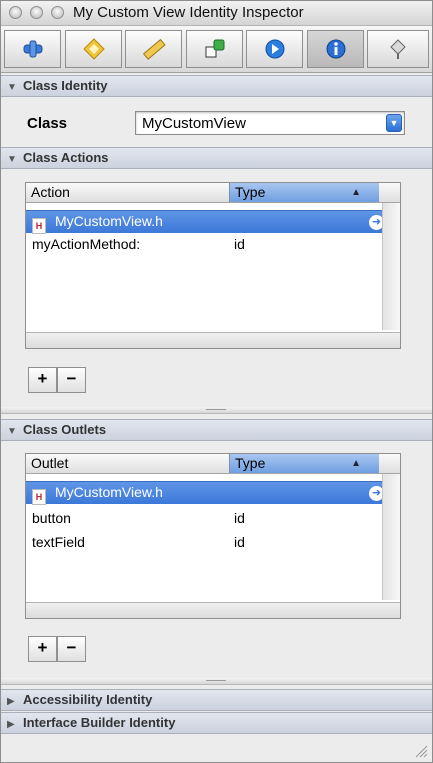  What do you see at coordinates (213, 193) in the screenshot?
I see `actions-table-header: Action Type ▲` at bounding box center [213, 193].